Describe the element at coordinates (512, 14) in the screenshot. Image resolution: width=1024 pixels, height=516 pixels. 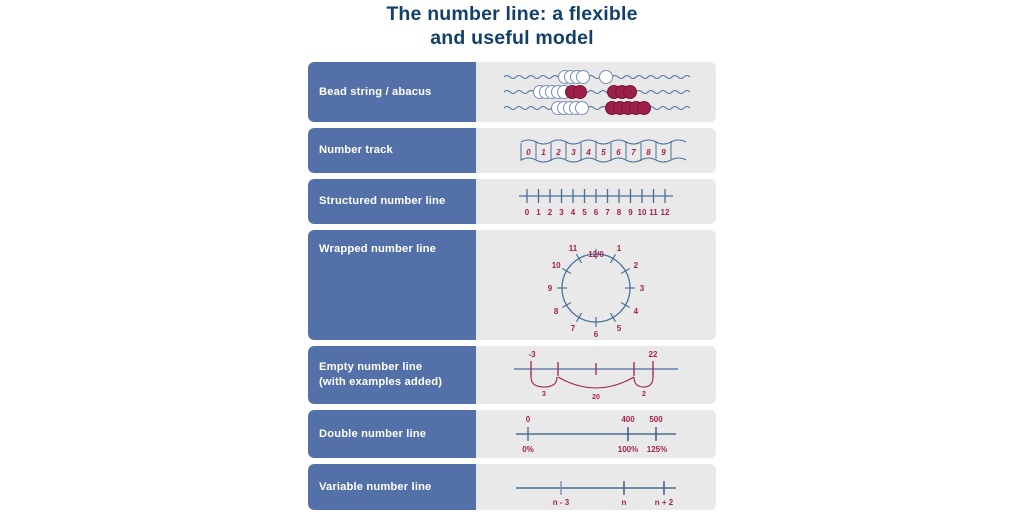
I see `page-title-line-1: The number line: a flexible` at that location.